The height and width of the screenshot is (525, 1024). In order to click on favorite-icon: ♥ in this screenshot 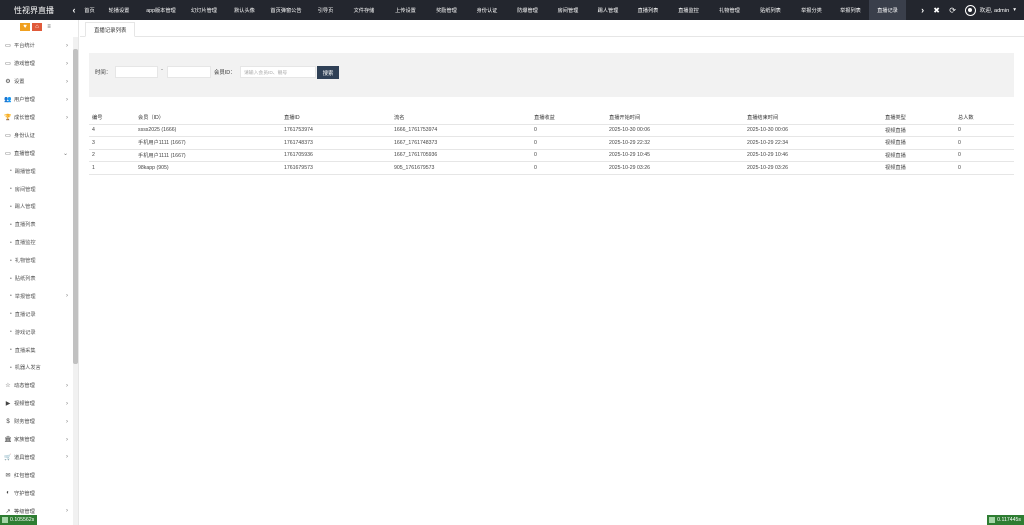, I will do `click(25, 27)`.